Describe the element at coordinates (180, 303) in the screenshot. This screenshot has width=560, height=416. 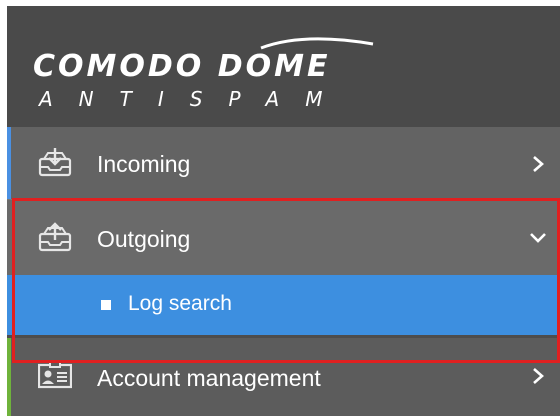
I see `sidebar-subitem-label: Log search` at that location.